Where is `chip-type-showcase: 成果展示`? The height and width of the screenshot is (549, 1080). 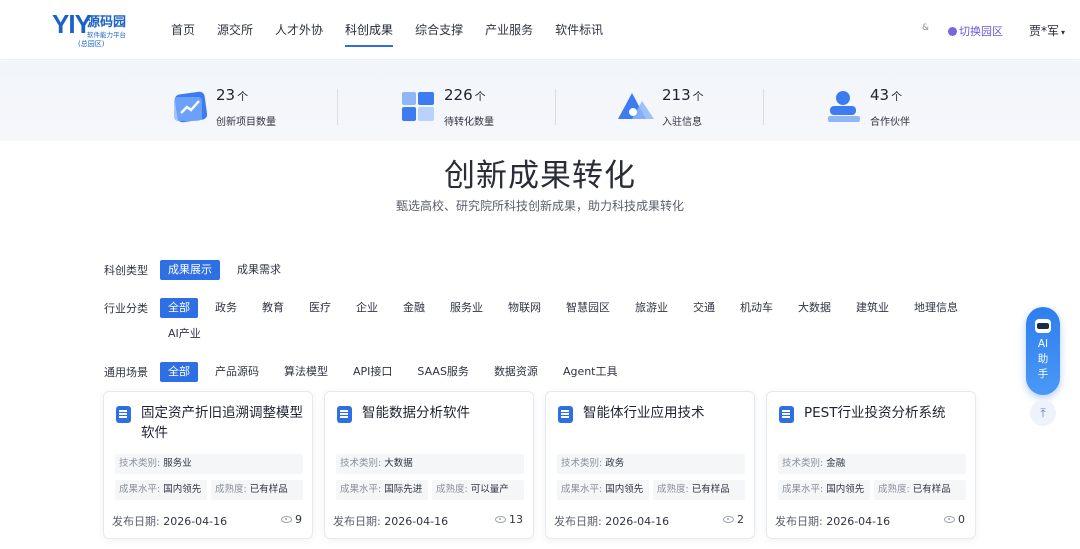 chip-type-showcase: 成果展示 is located at coordinates (190, 270).